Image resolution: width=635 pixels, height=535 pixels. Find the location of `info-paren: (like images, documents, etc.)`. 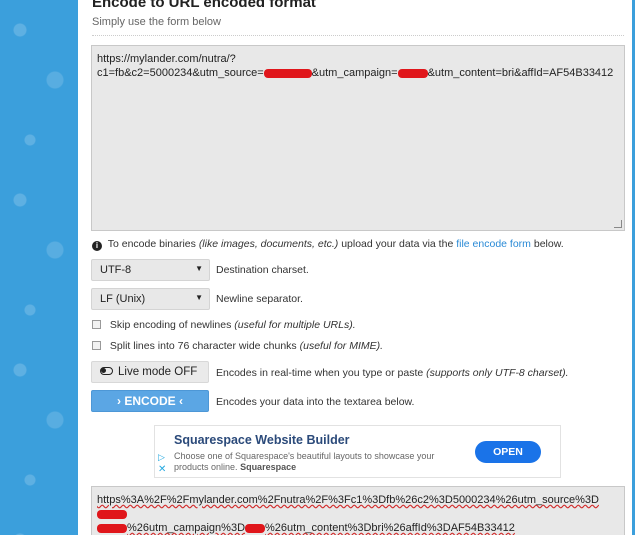

info-paren: (like images, documents, etc.) is located at coordinates (268, 244).